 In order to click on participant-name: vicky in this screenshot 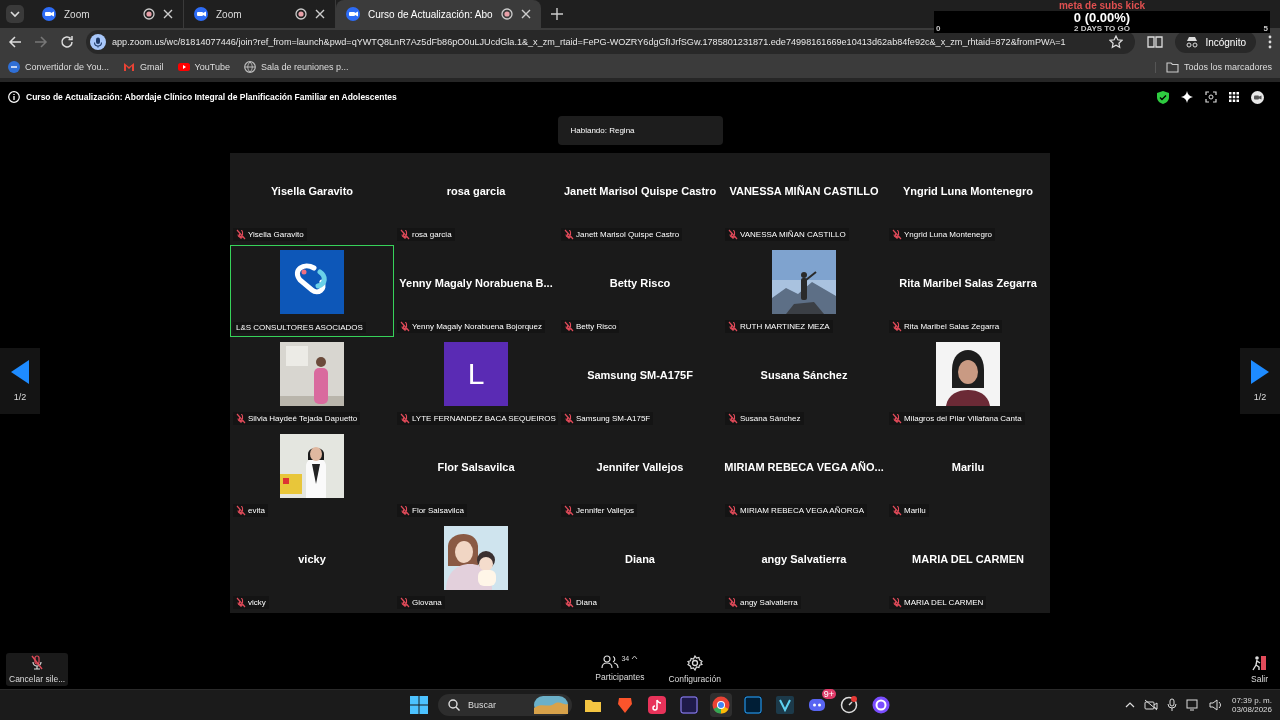, I will do `click(312, 558)`.